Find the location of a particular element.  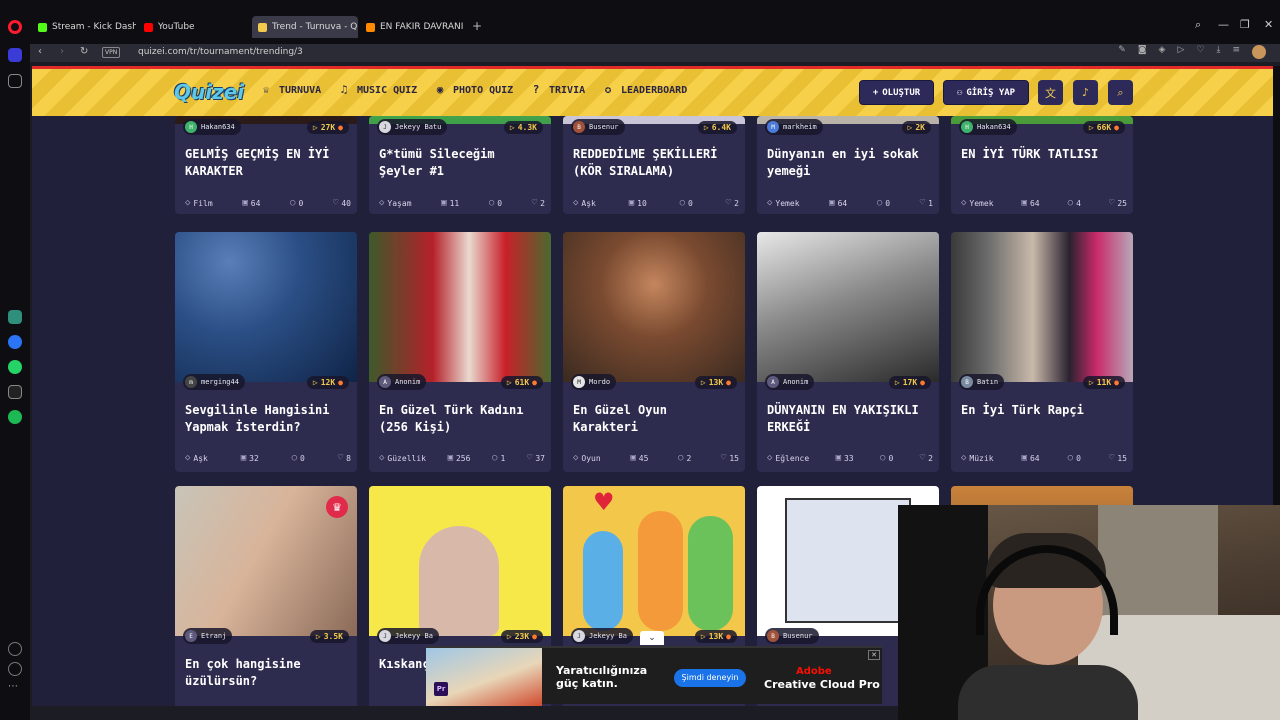

tab-quizei-trending: Trend - Turnuva - Quizei is located at coordinates (305, 27).